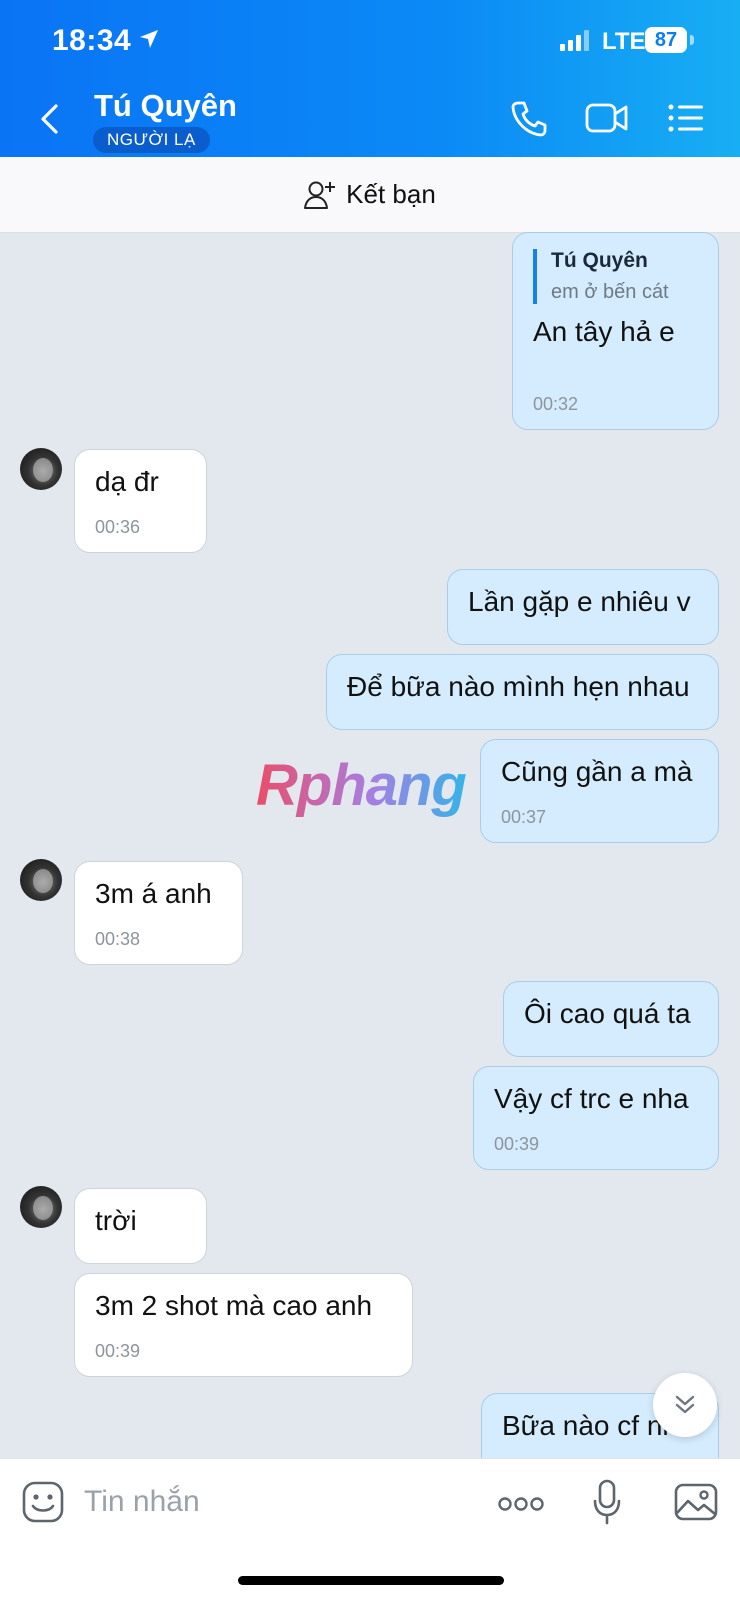 This screenshot has height=1601, width=740. What do you see at coordinates (524, 817) in the screenshot?
I see `message-time: 00:37` at bounding box center [524, 817].